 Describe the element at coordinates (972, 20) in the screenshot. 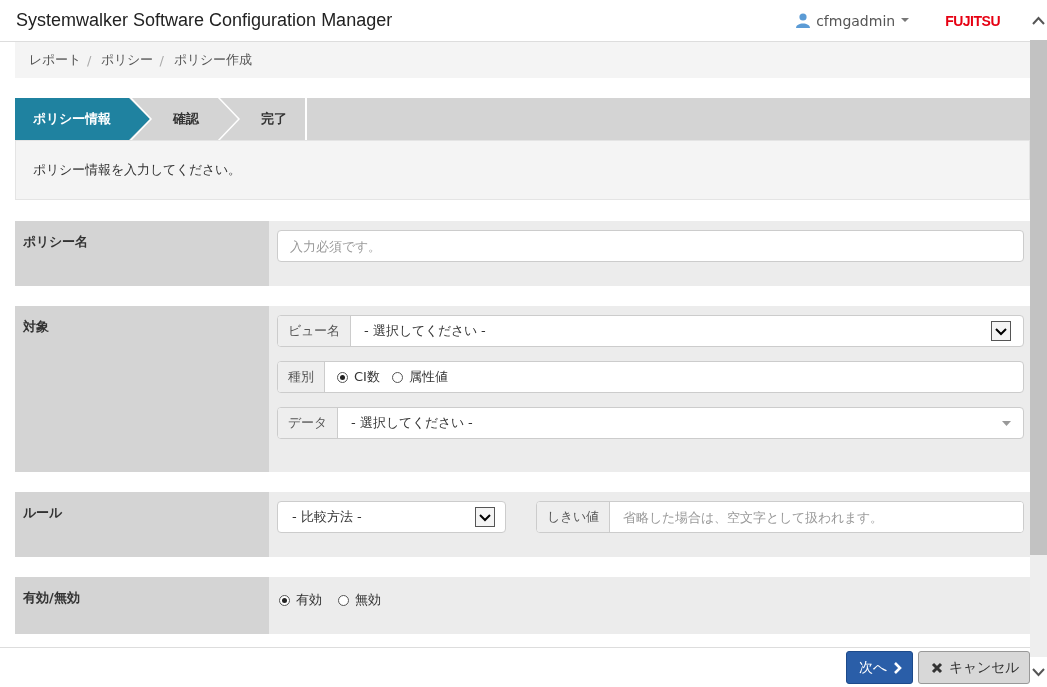

I see `logo: FUJITSU` at that location.